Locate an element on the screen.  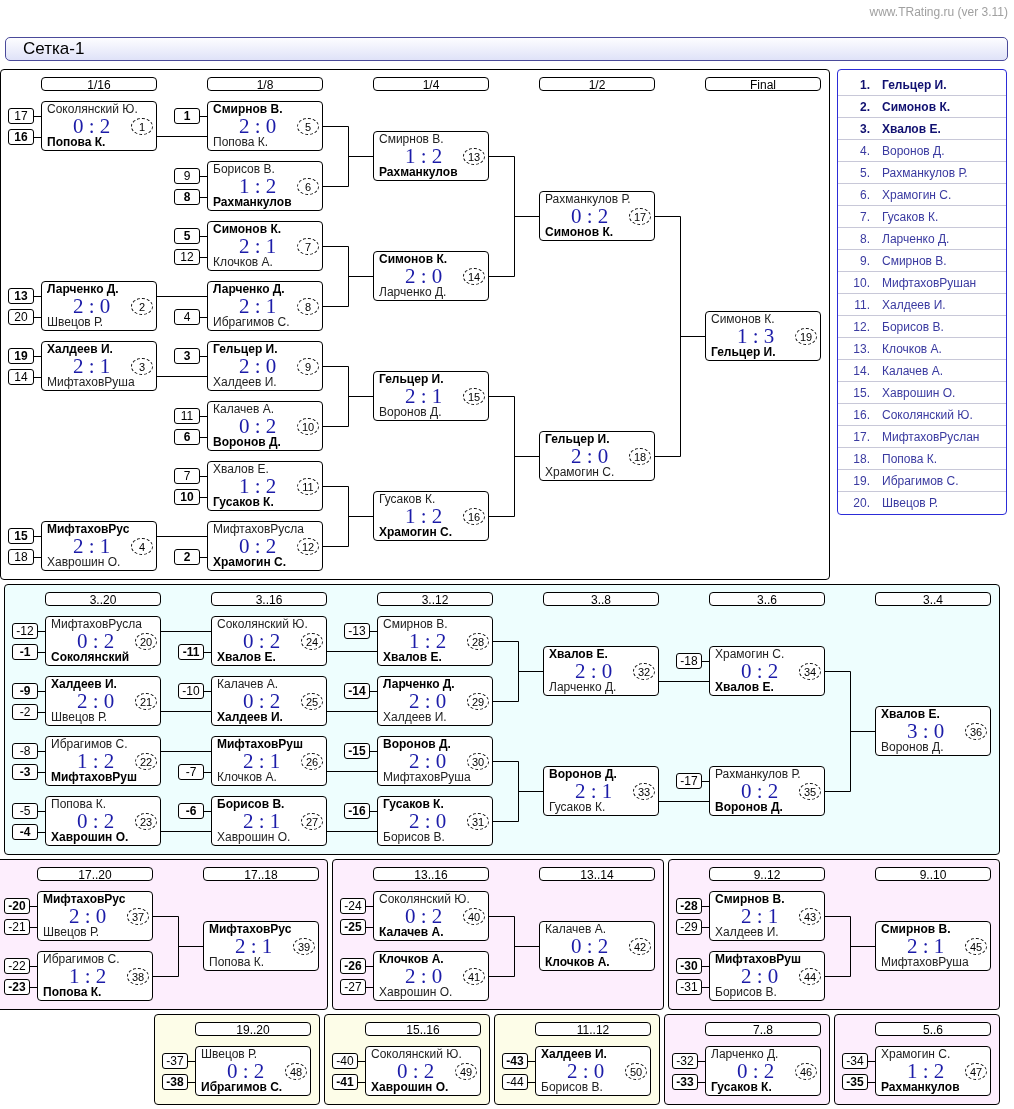
standing-rank: 9. is located at coordinates (864, 260).